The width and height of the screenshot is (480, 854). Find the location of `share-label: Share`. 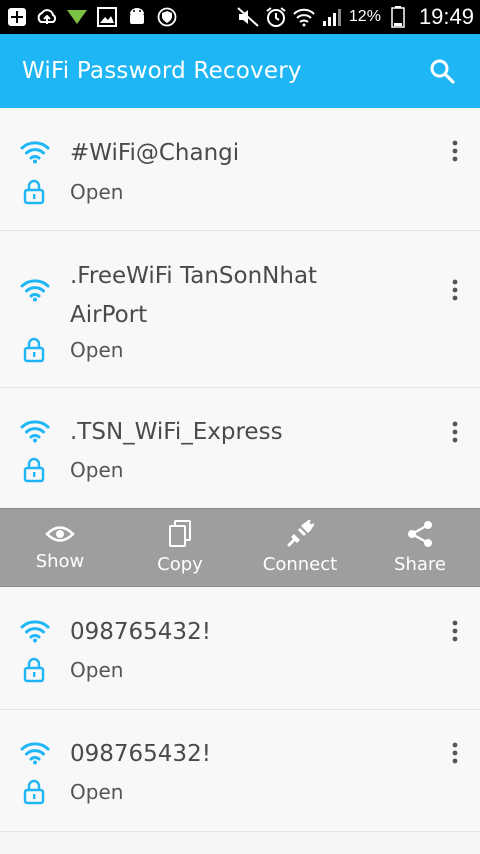

share-label: Share is located at coordinates (420, 564).